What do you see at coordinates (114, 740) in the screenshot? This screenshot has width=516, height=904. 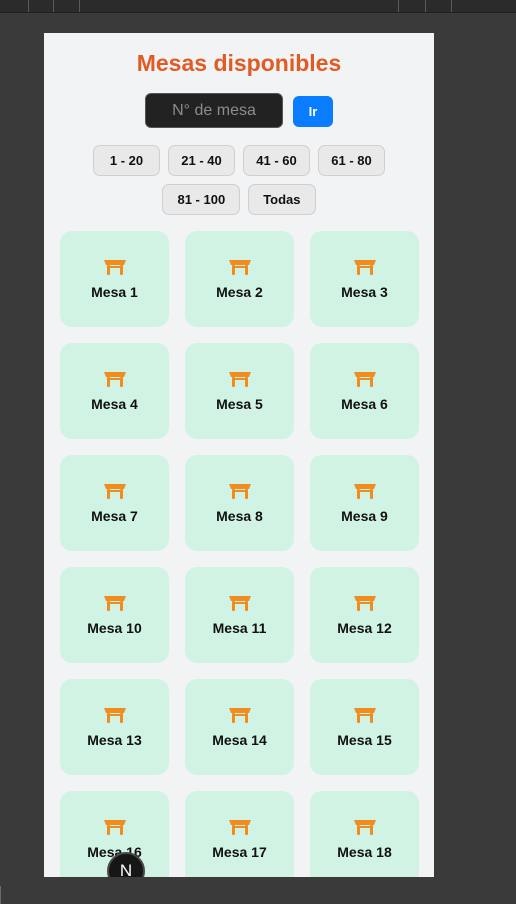 I see `table-card-label: Mesa 13` at bounding box center [114, 740].